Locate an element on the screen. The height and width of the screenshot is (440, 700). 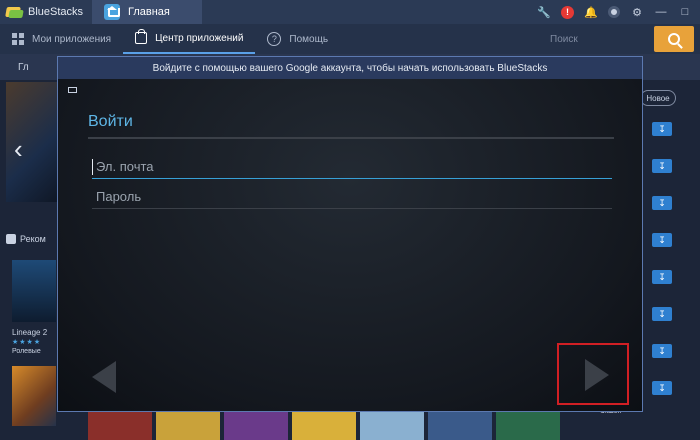
password-field: Пароль is located at coordinates (352, 197).